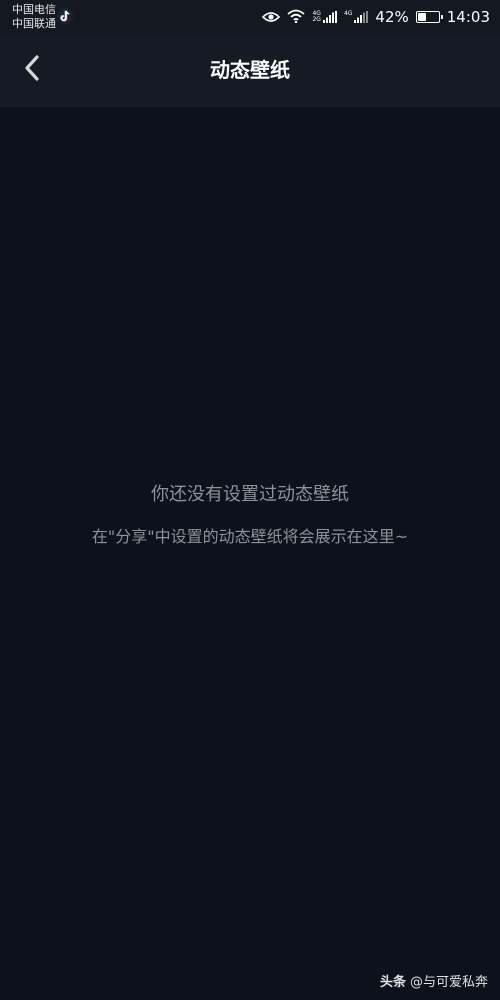 This screenshot has width=500, height=1000. I want to click on status-bar: 中国电信 中国联通 4G 2G 4G 42% 14:03, so click(250, 17).